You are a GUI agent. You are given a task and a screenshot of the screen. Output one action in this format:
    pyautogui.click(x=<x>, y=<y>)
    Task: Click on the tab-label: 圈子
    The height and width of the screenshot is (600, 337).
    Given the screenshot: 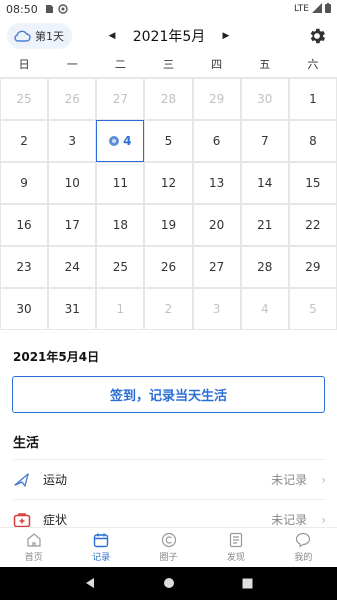 What is the action you would take?
    pyautogui.click(x=168, y=558)
    